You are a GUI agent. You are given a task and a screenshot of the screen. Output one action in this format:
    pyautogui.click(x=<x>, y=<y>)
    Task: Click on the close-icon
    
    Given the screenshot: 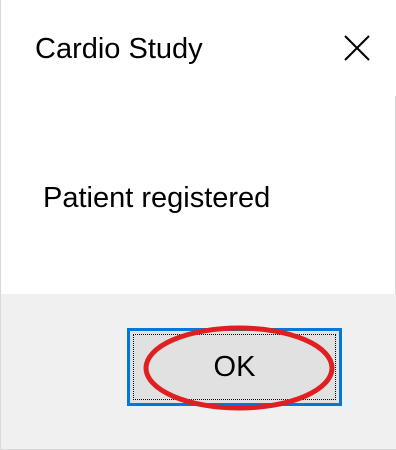 What is the action you would take?
    pyautogui.click(x=357, y=48)
    